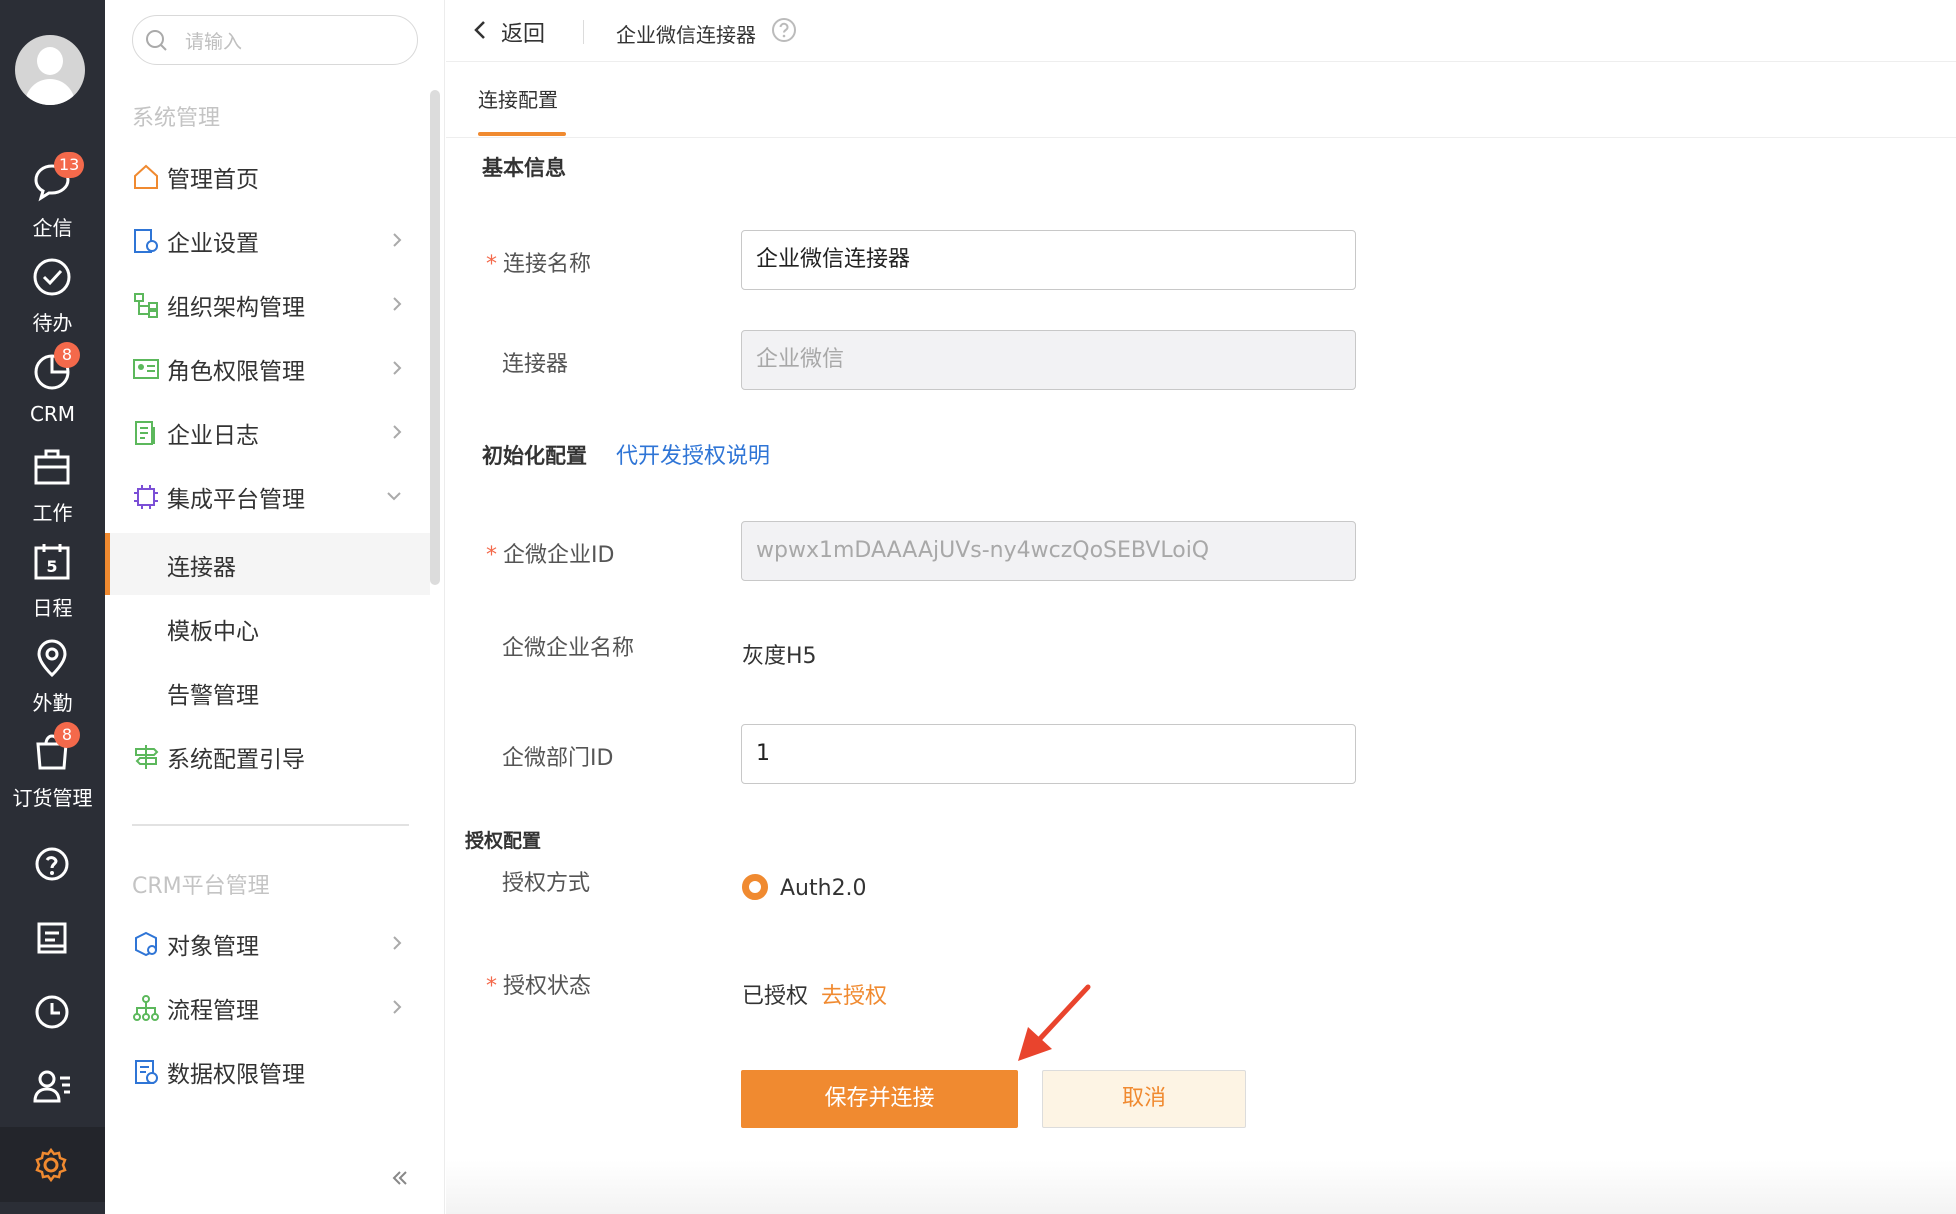 The height and width of the screenshot is (1214, 1956). I want to click on sidebar-scrollbar, so click(435, 337).